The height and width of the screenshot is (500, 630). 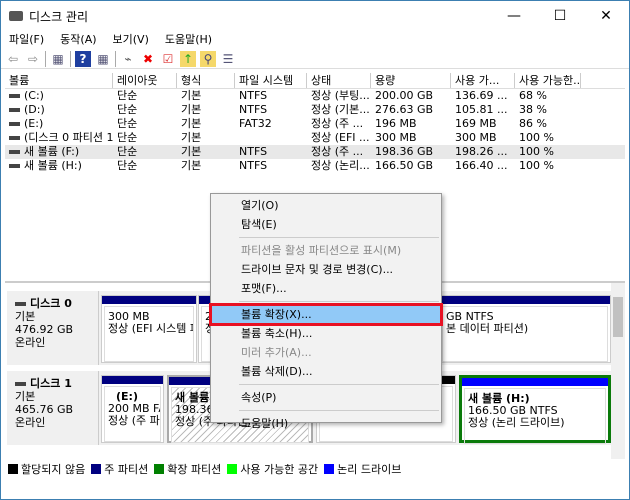 What do you see at coordinates (326, 423) in the screenshot?
I see `menu-item-help: 도움말(H)` at bounding box center [326, 423].